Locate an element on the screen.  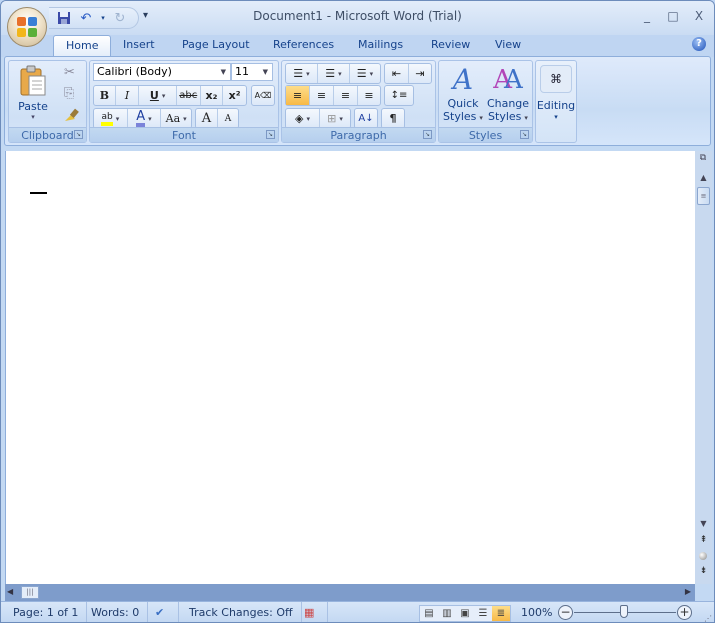
tab-references: References is located at coordinates (303, 46).